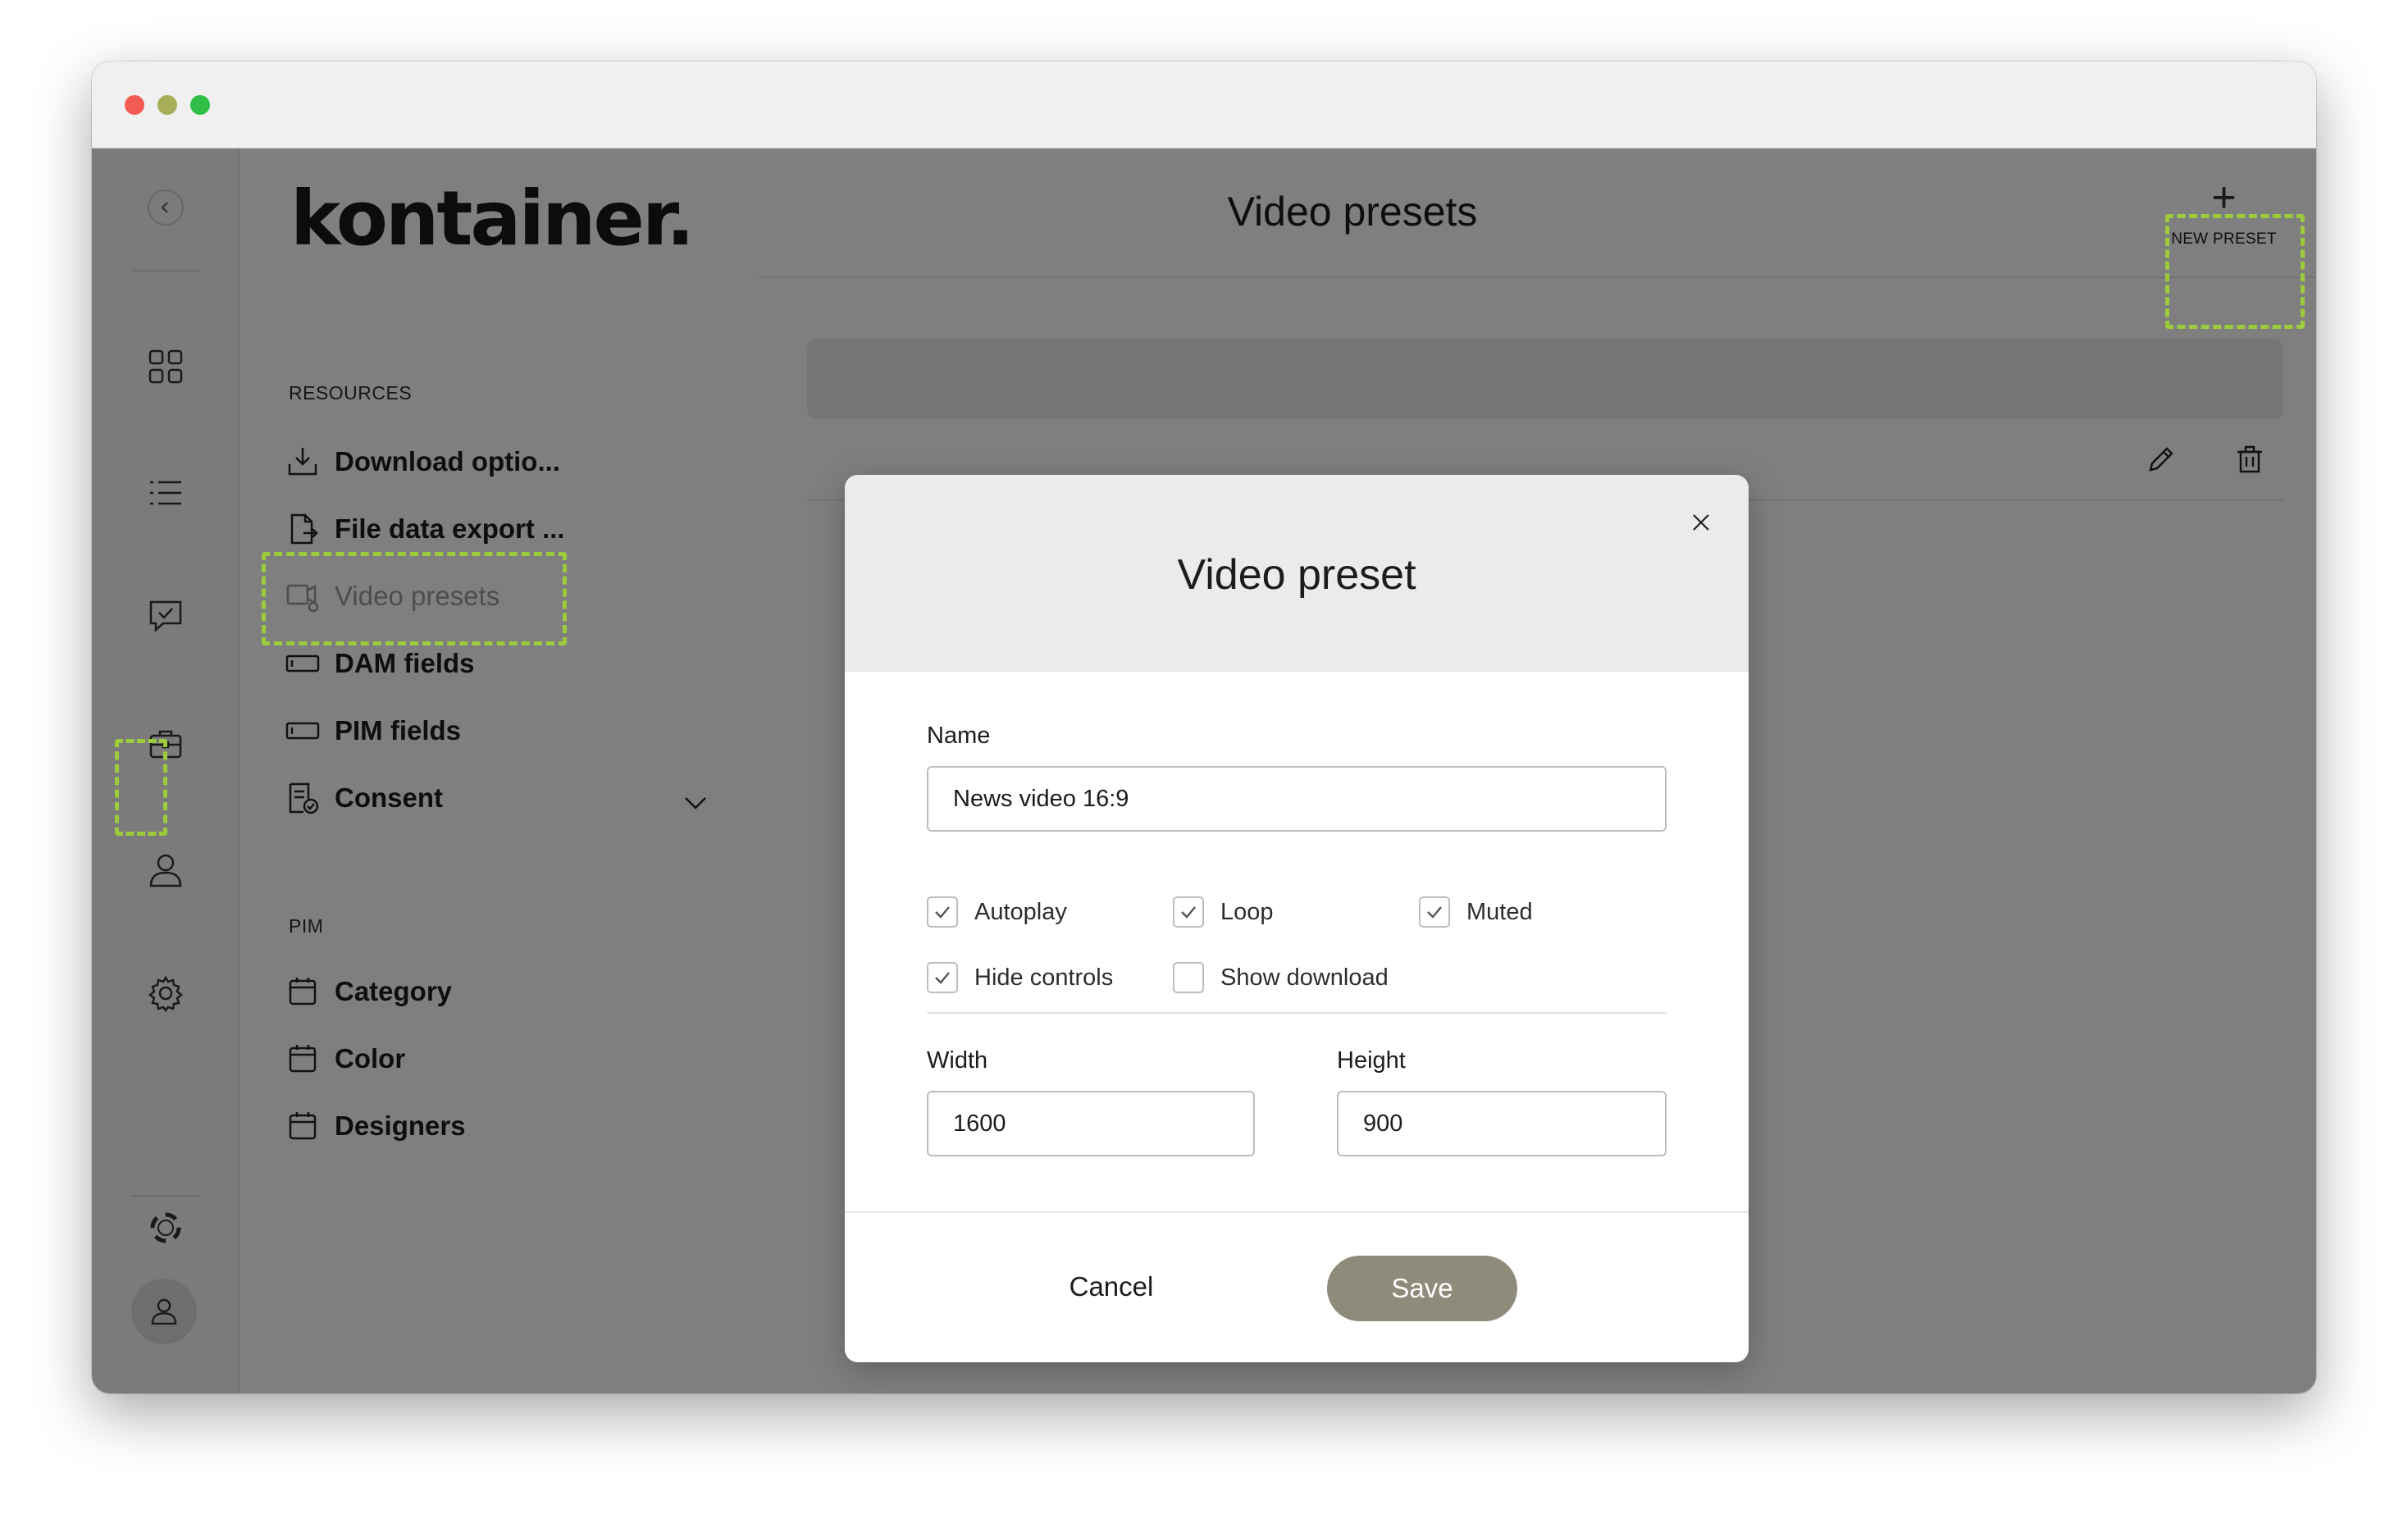 This screenshot has height=1514, width=2408. Describe the element at coordinates (1091, 1123) in the screenshot. I see `width-input` at that location.